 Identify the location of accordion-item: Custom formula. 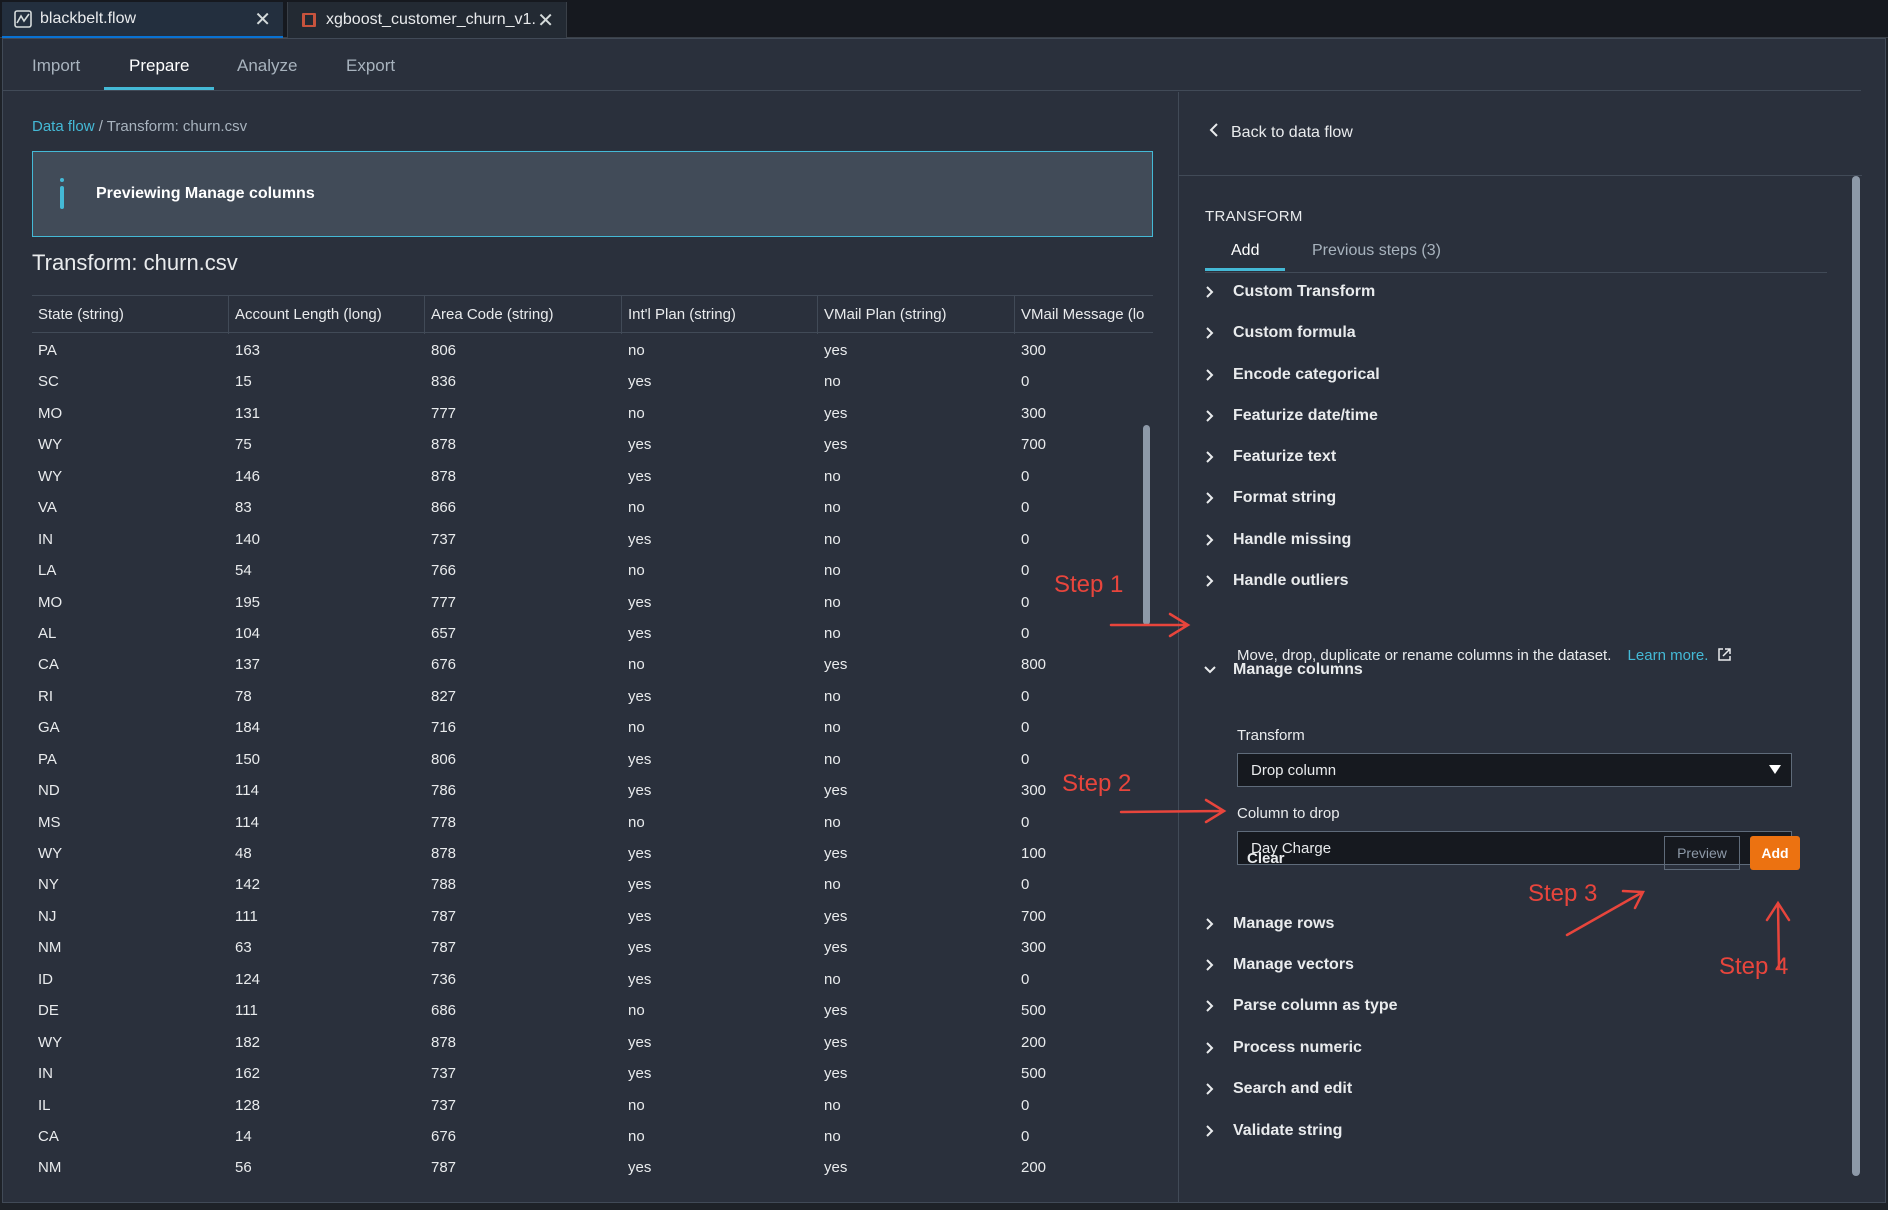
(1279, 333).